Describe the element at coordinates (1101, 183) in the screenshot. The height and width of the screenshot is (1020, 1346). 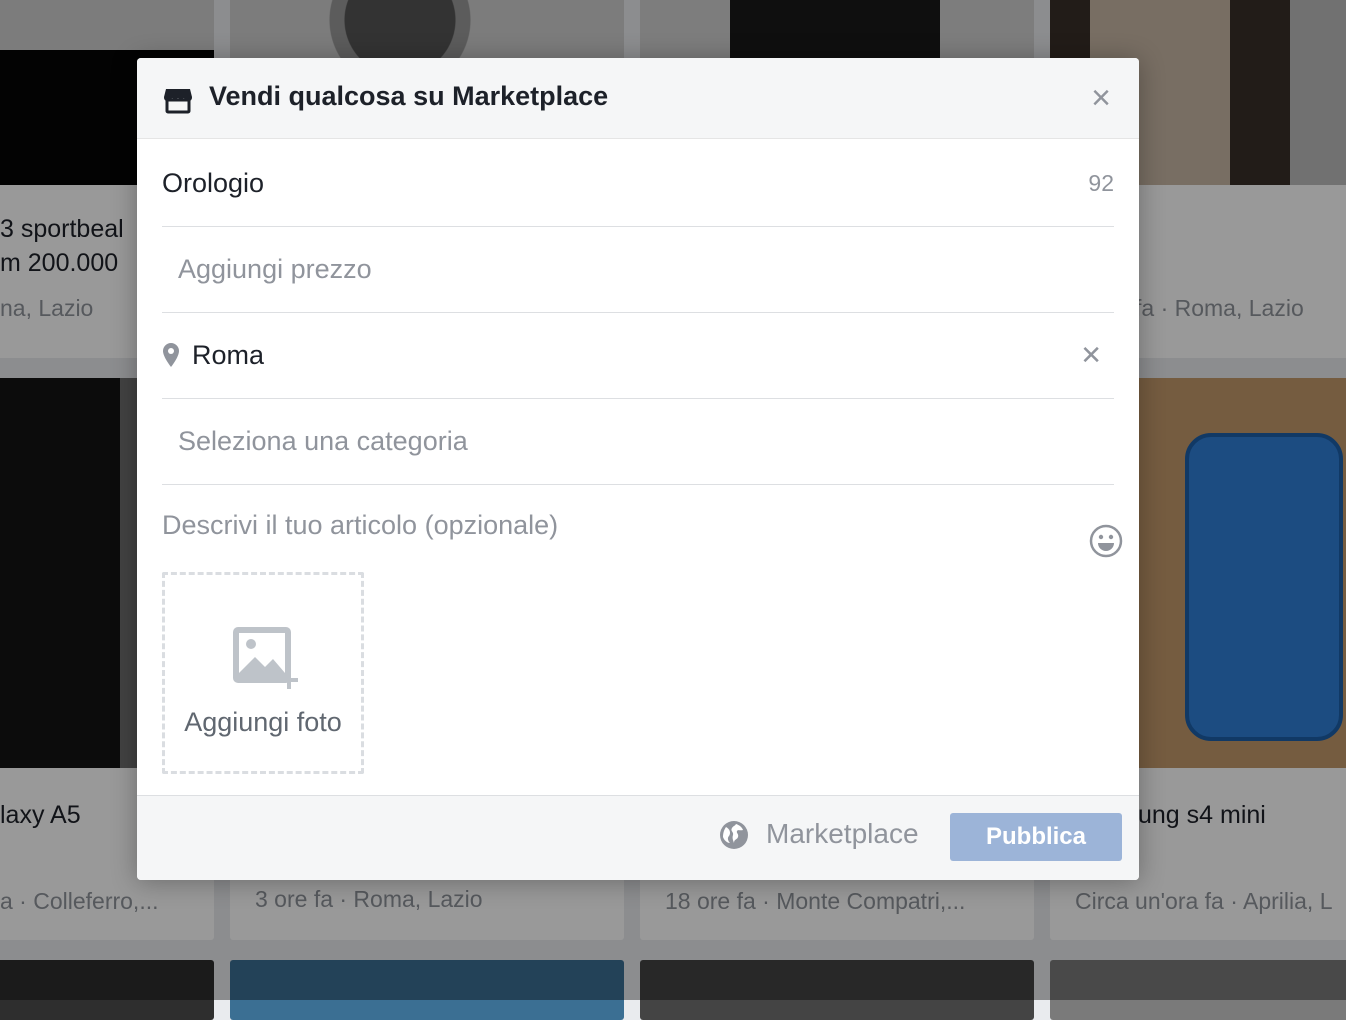
I see `char-counter: 92` at that location.